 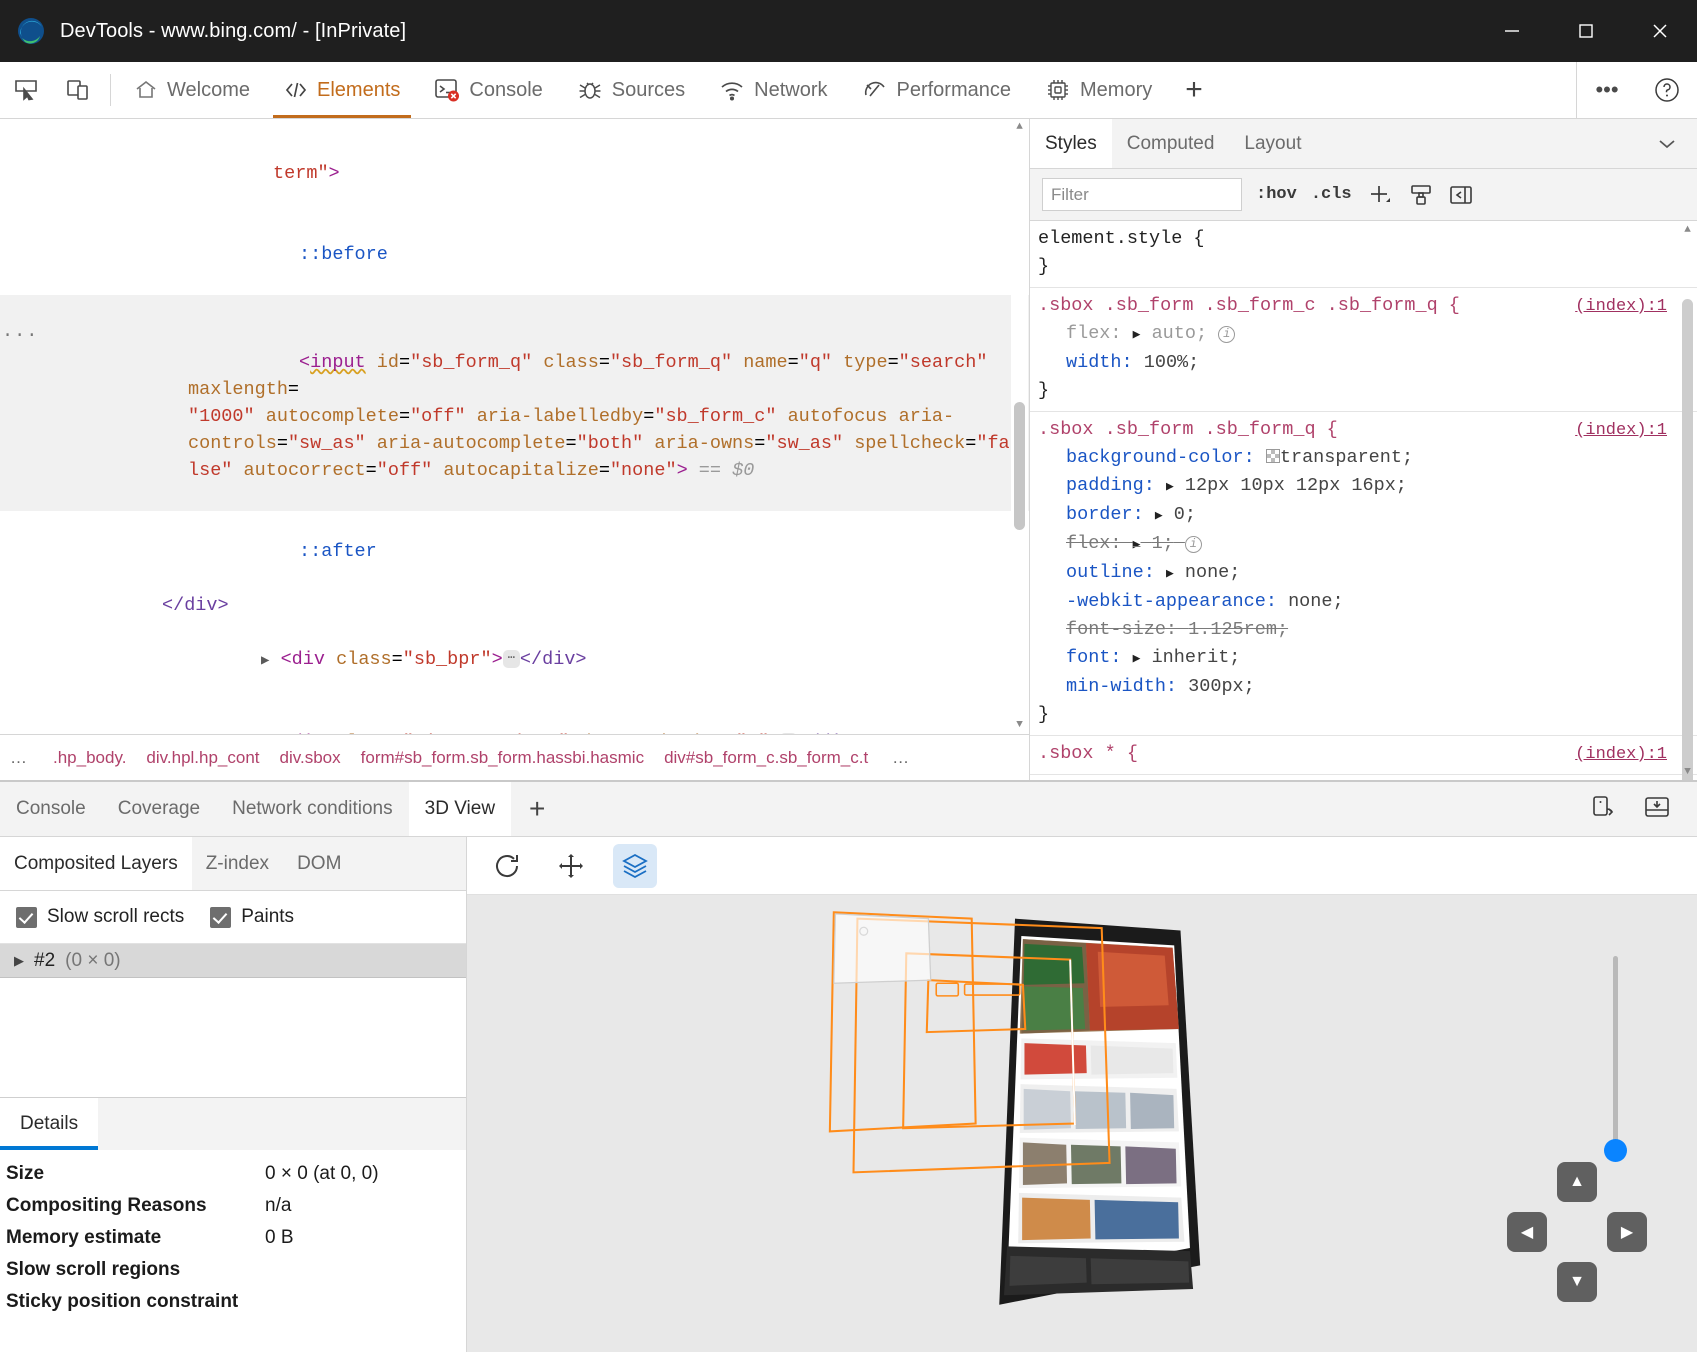 I want to click on tab-performance: Performance, so click(x=937, y=90).